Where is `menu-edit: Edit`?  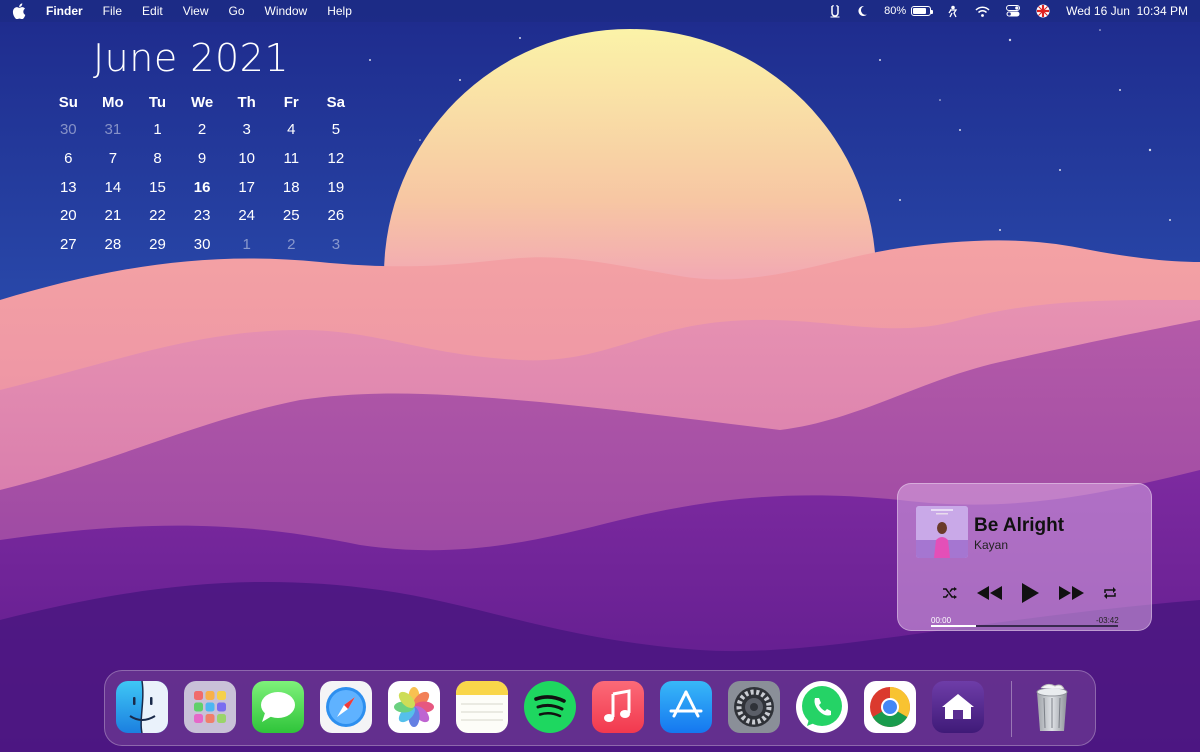
menu-edit: Edit is located at coordinates (152, 11).